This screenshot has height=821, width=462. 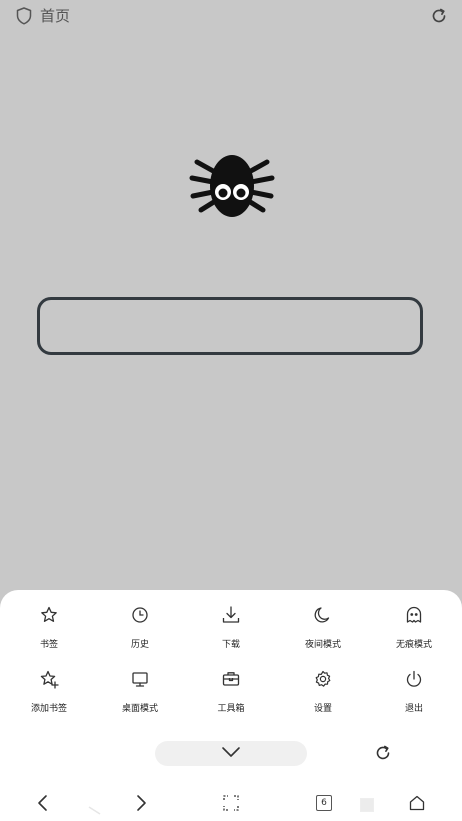 I want to click on menu-label: 无痕模式, so click(x=413, y=645).